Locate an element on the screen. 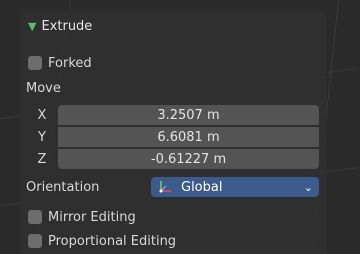  move-z-row: Z -0.61227 m is located at coordinates (172, 159).